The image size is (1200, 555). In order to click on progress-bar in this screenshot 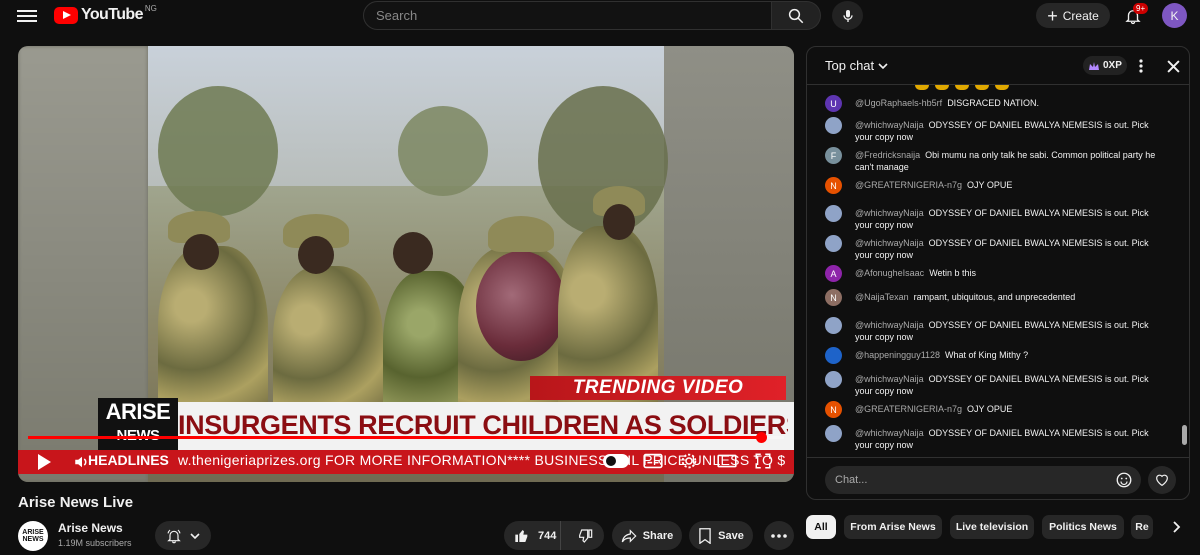, I will do `click(406, 437)`.